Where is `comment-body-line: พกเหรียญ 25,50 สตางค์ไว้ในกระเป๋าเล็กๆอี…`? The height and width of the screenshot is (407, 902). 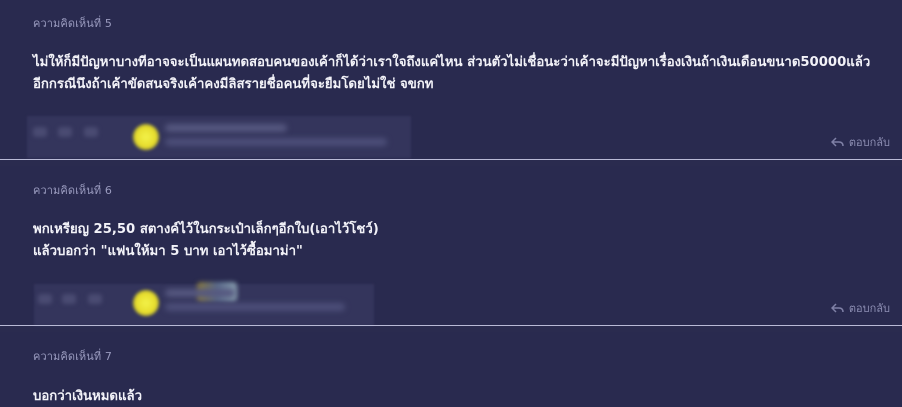 comment-body-line: พกเหรียญ 25,50 สตางค์ไว้ในกระเป๋าเล็กๆอี… is located at coordinates (206, 229).